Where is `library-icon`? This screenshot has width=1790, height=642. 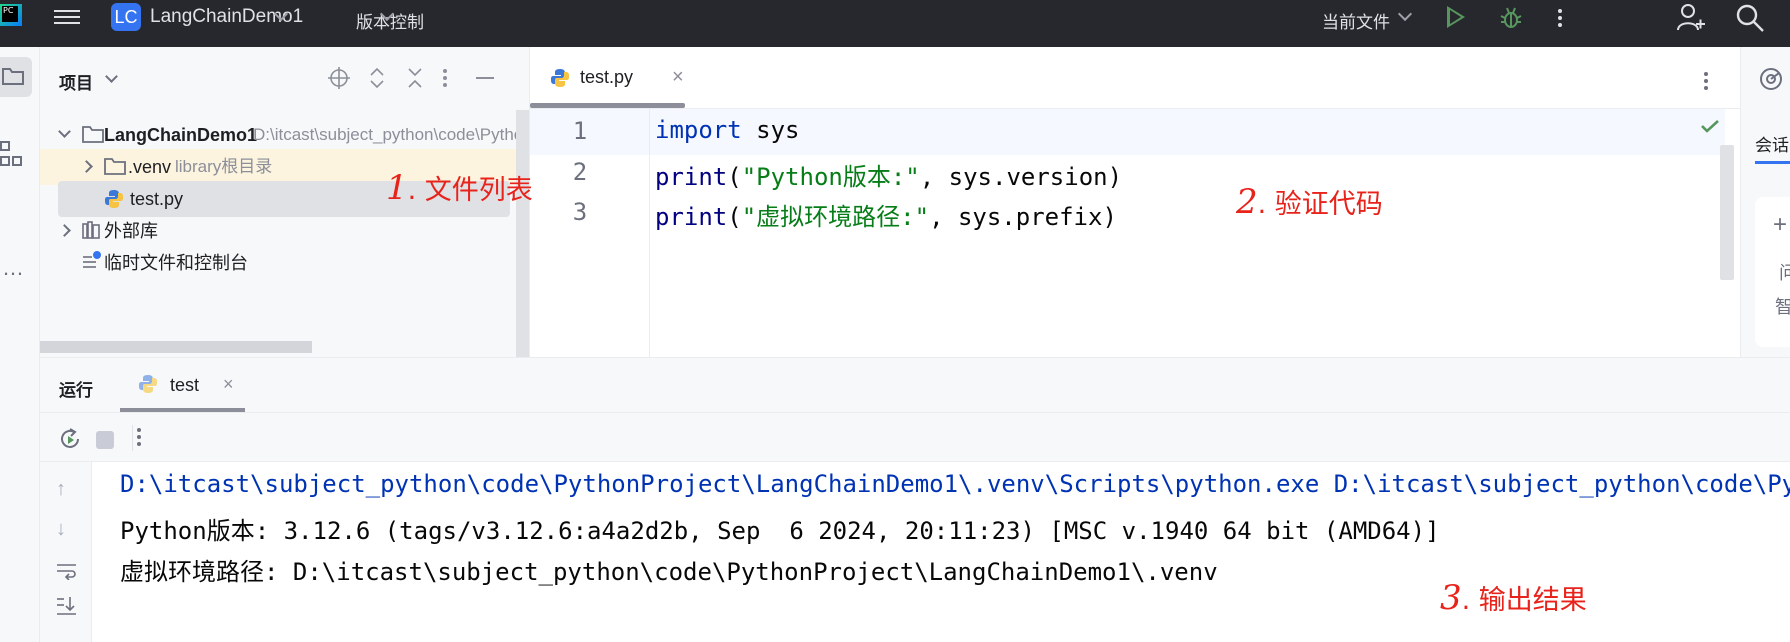 library-icon is located at coordinates (91, 230).